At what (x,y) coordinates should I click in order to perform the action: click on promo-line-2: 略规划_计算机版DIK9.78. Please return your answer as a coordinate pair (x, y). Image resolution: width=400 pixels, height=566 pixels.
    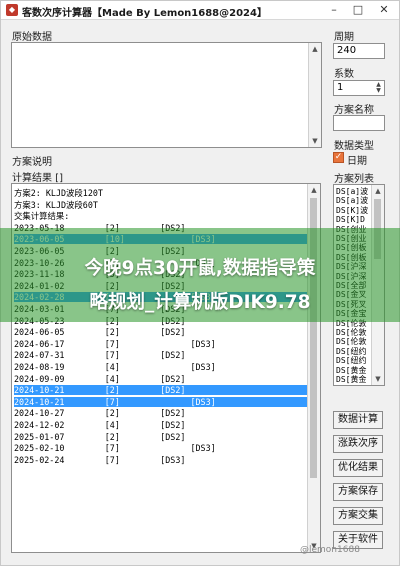
    Looking at the image, I should click on (200, 302).